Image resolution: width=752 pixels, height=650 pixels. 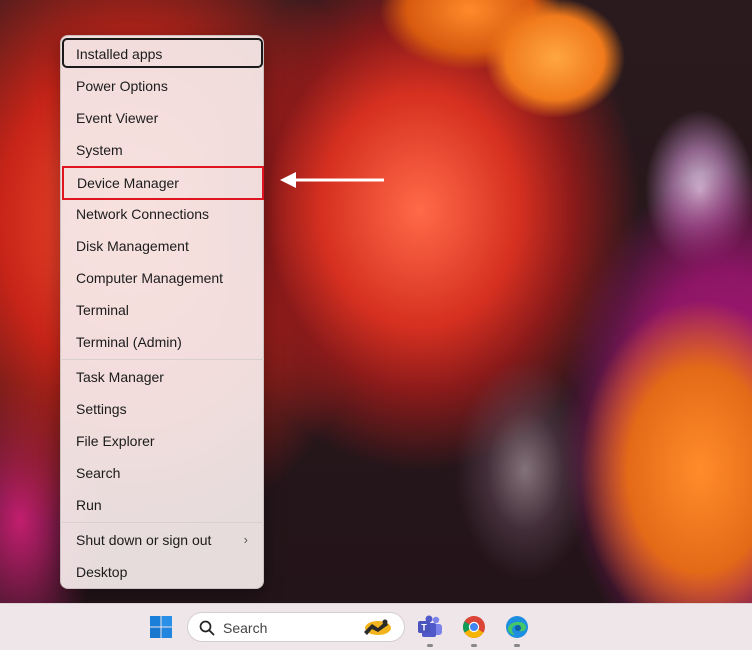 What do you see at coordinates (98, 473) in the screenshot?
I see `menu-item-label: Search` at bounding box center [98, 473].